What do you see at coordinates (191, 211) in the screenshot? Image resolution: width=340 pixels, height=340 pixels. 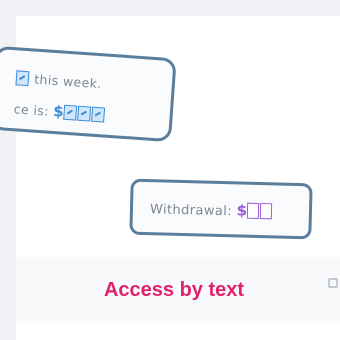 I see `withdrawal-label: Withdrawal:` at bounding box center [191, 211].